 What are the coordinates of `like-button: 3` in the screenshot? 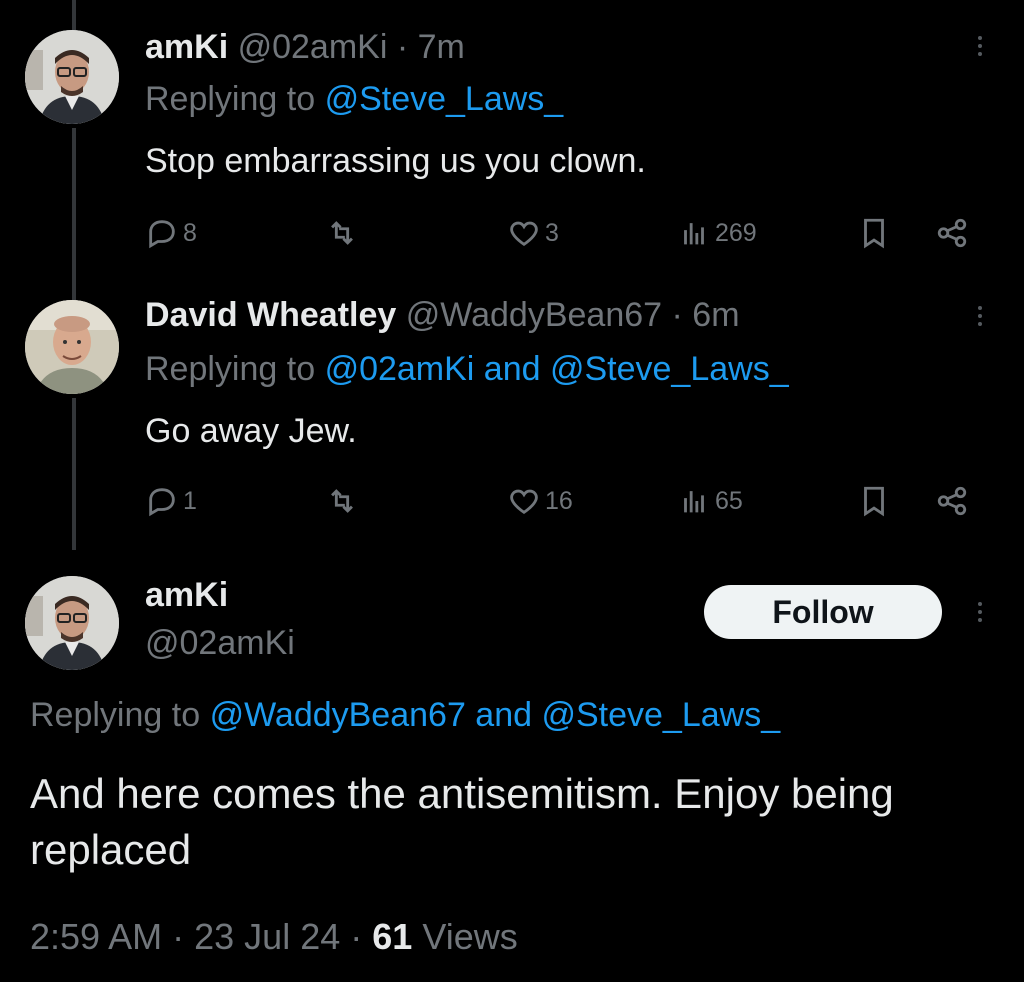 It's located at (533, 233).